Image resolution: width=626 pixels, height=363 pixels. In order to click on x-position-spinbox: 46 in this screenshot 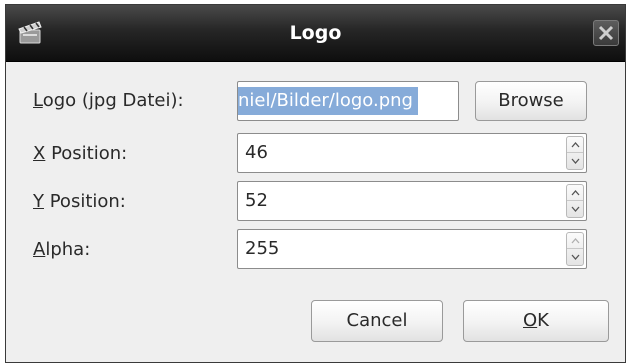, I will do `click(412, 153)`.